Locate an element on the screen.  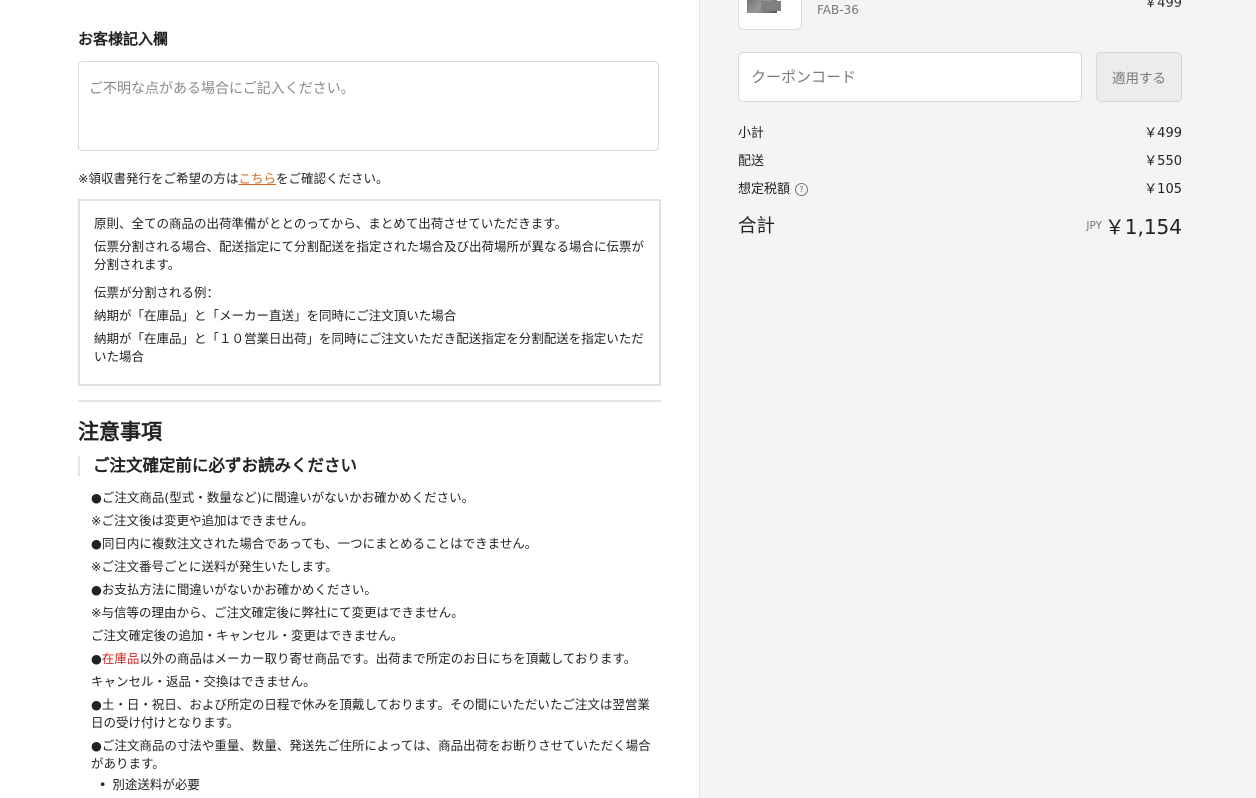
tax-label: 想定税額 is located at coordinates (764, 189).